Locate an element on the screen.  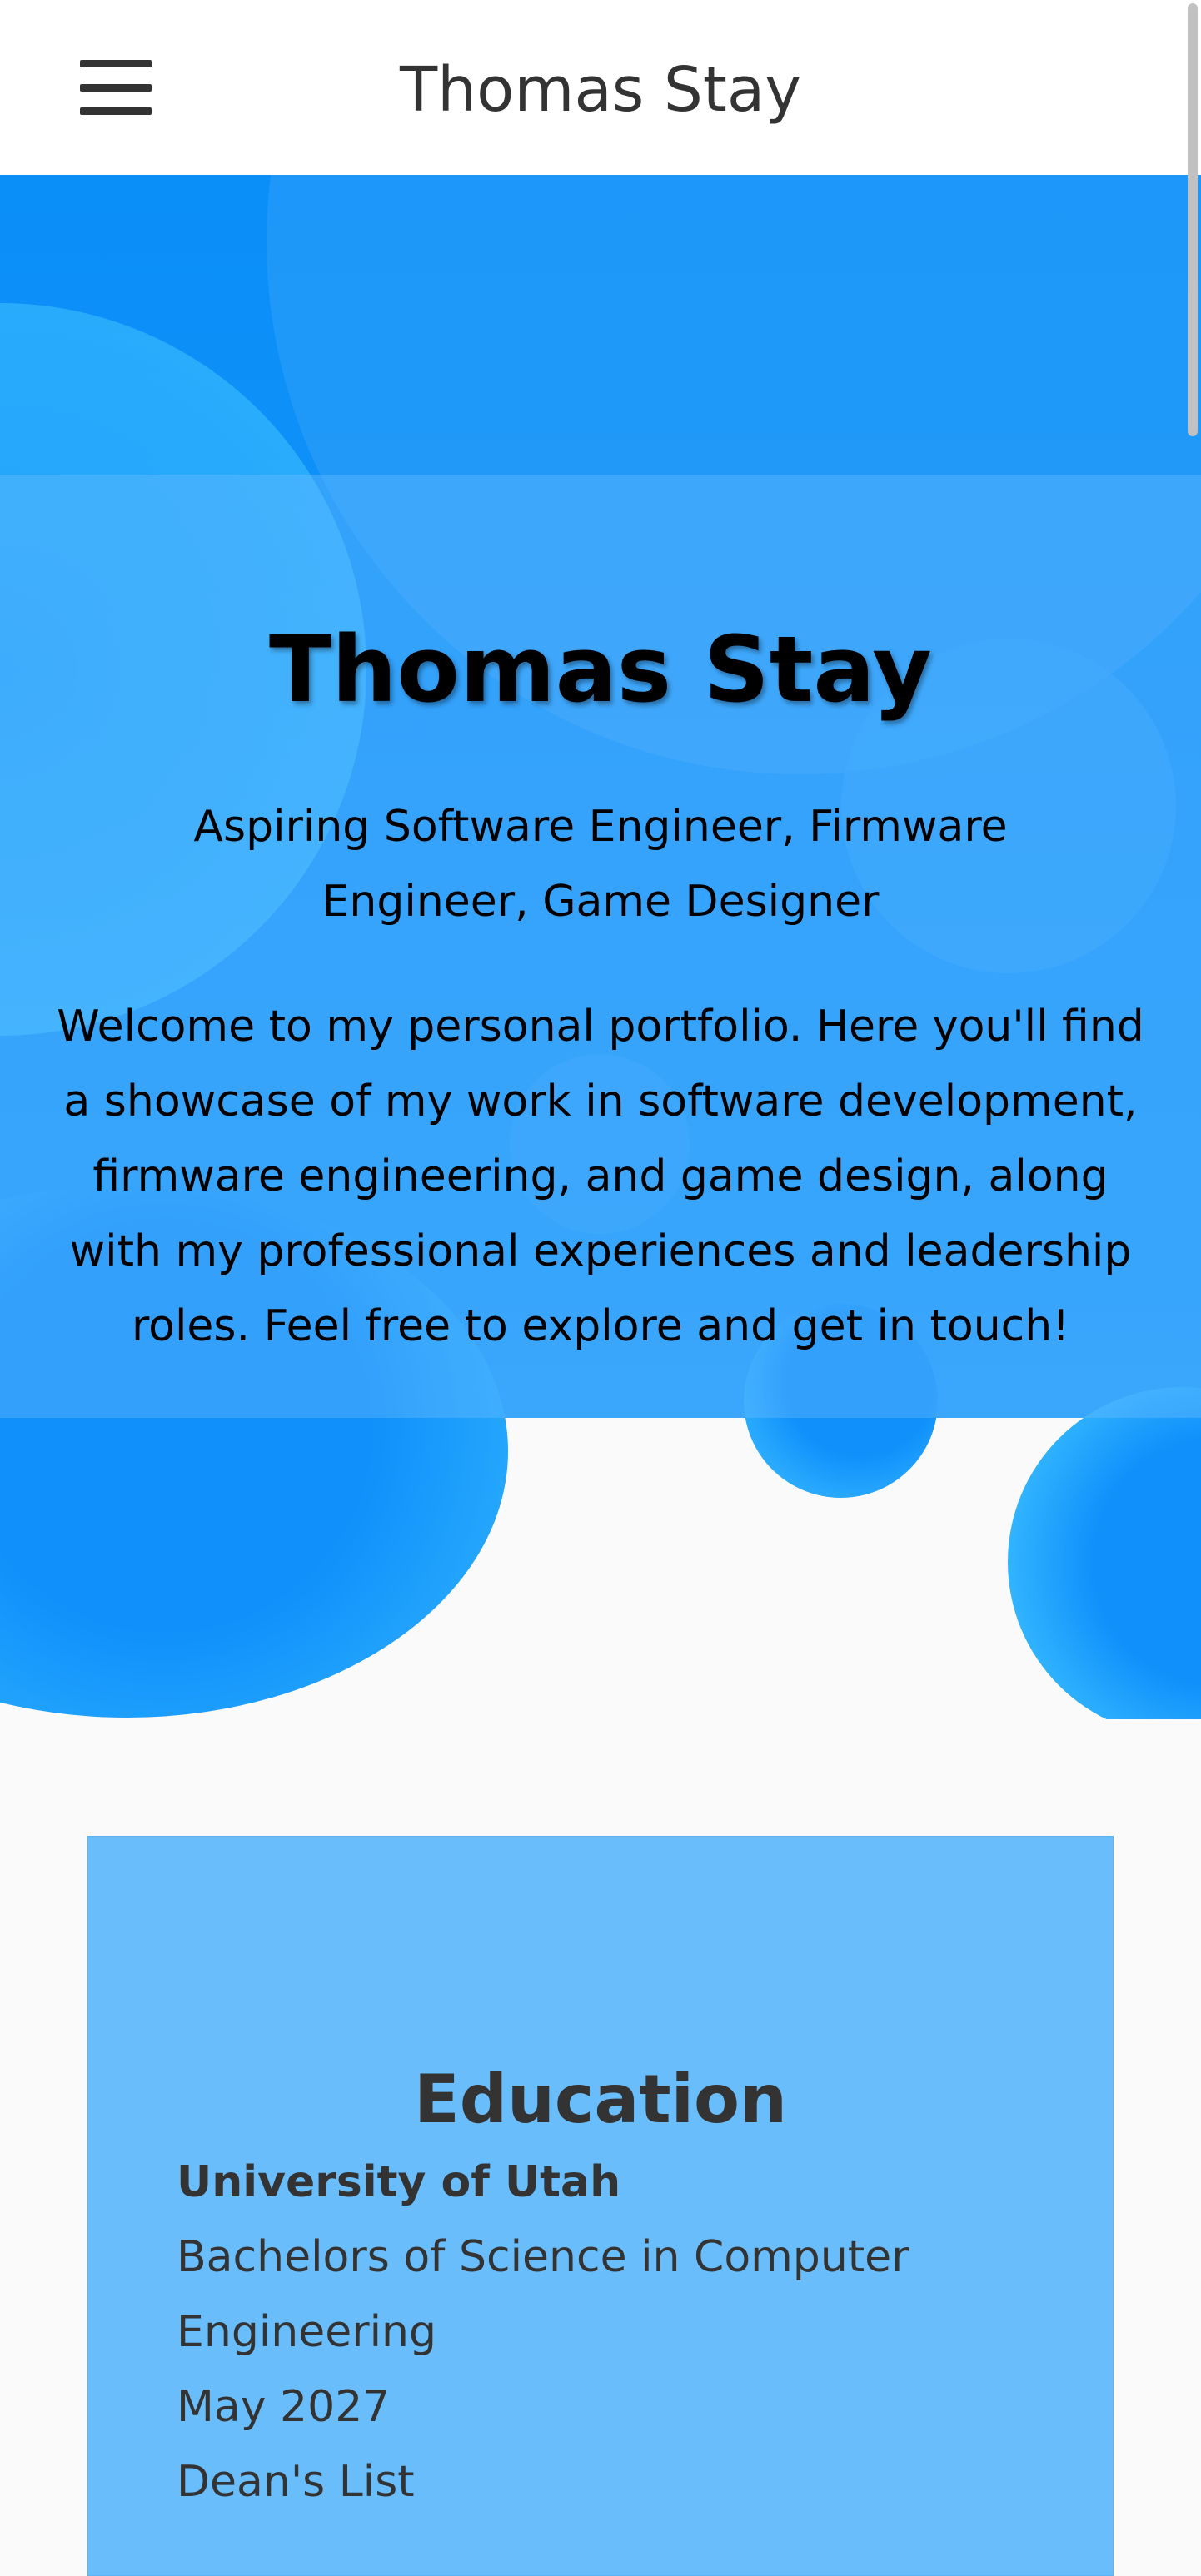
site-title: Thomas Stay is located at coordinates (600, 90).